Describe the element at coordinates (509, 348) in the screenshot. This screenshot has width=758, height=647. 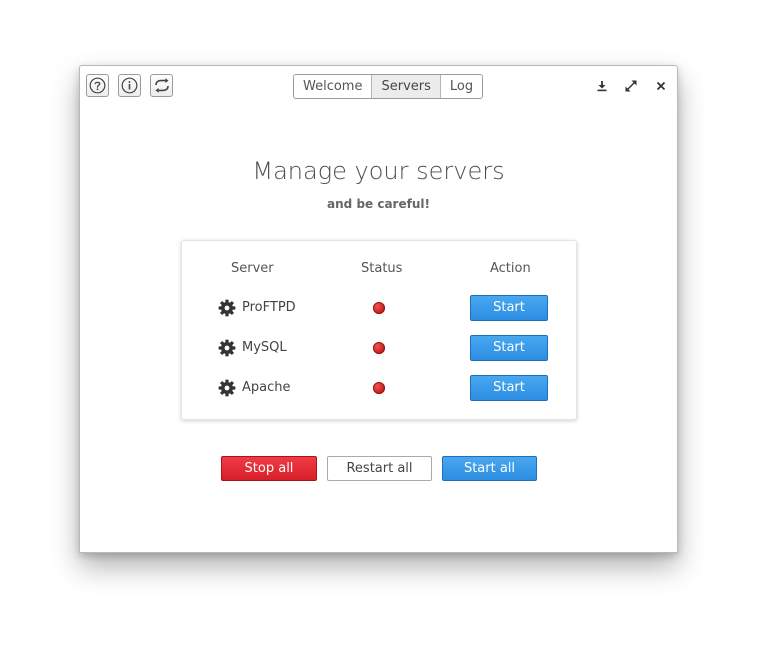
I see `start-mysql-button: Start` at that location.